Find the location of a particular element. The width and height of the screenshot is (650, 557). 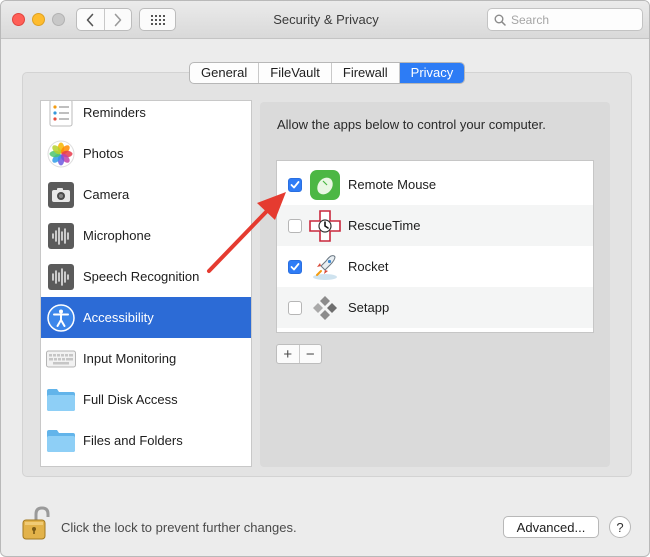

unlocked-padlock-icon is located at coordinates (36, 523).